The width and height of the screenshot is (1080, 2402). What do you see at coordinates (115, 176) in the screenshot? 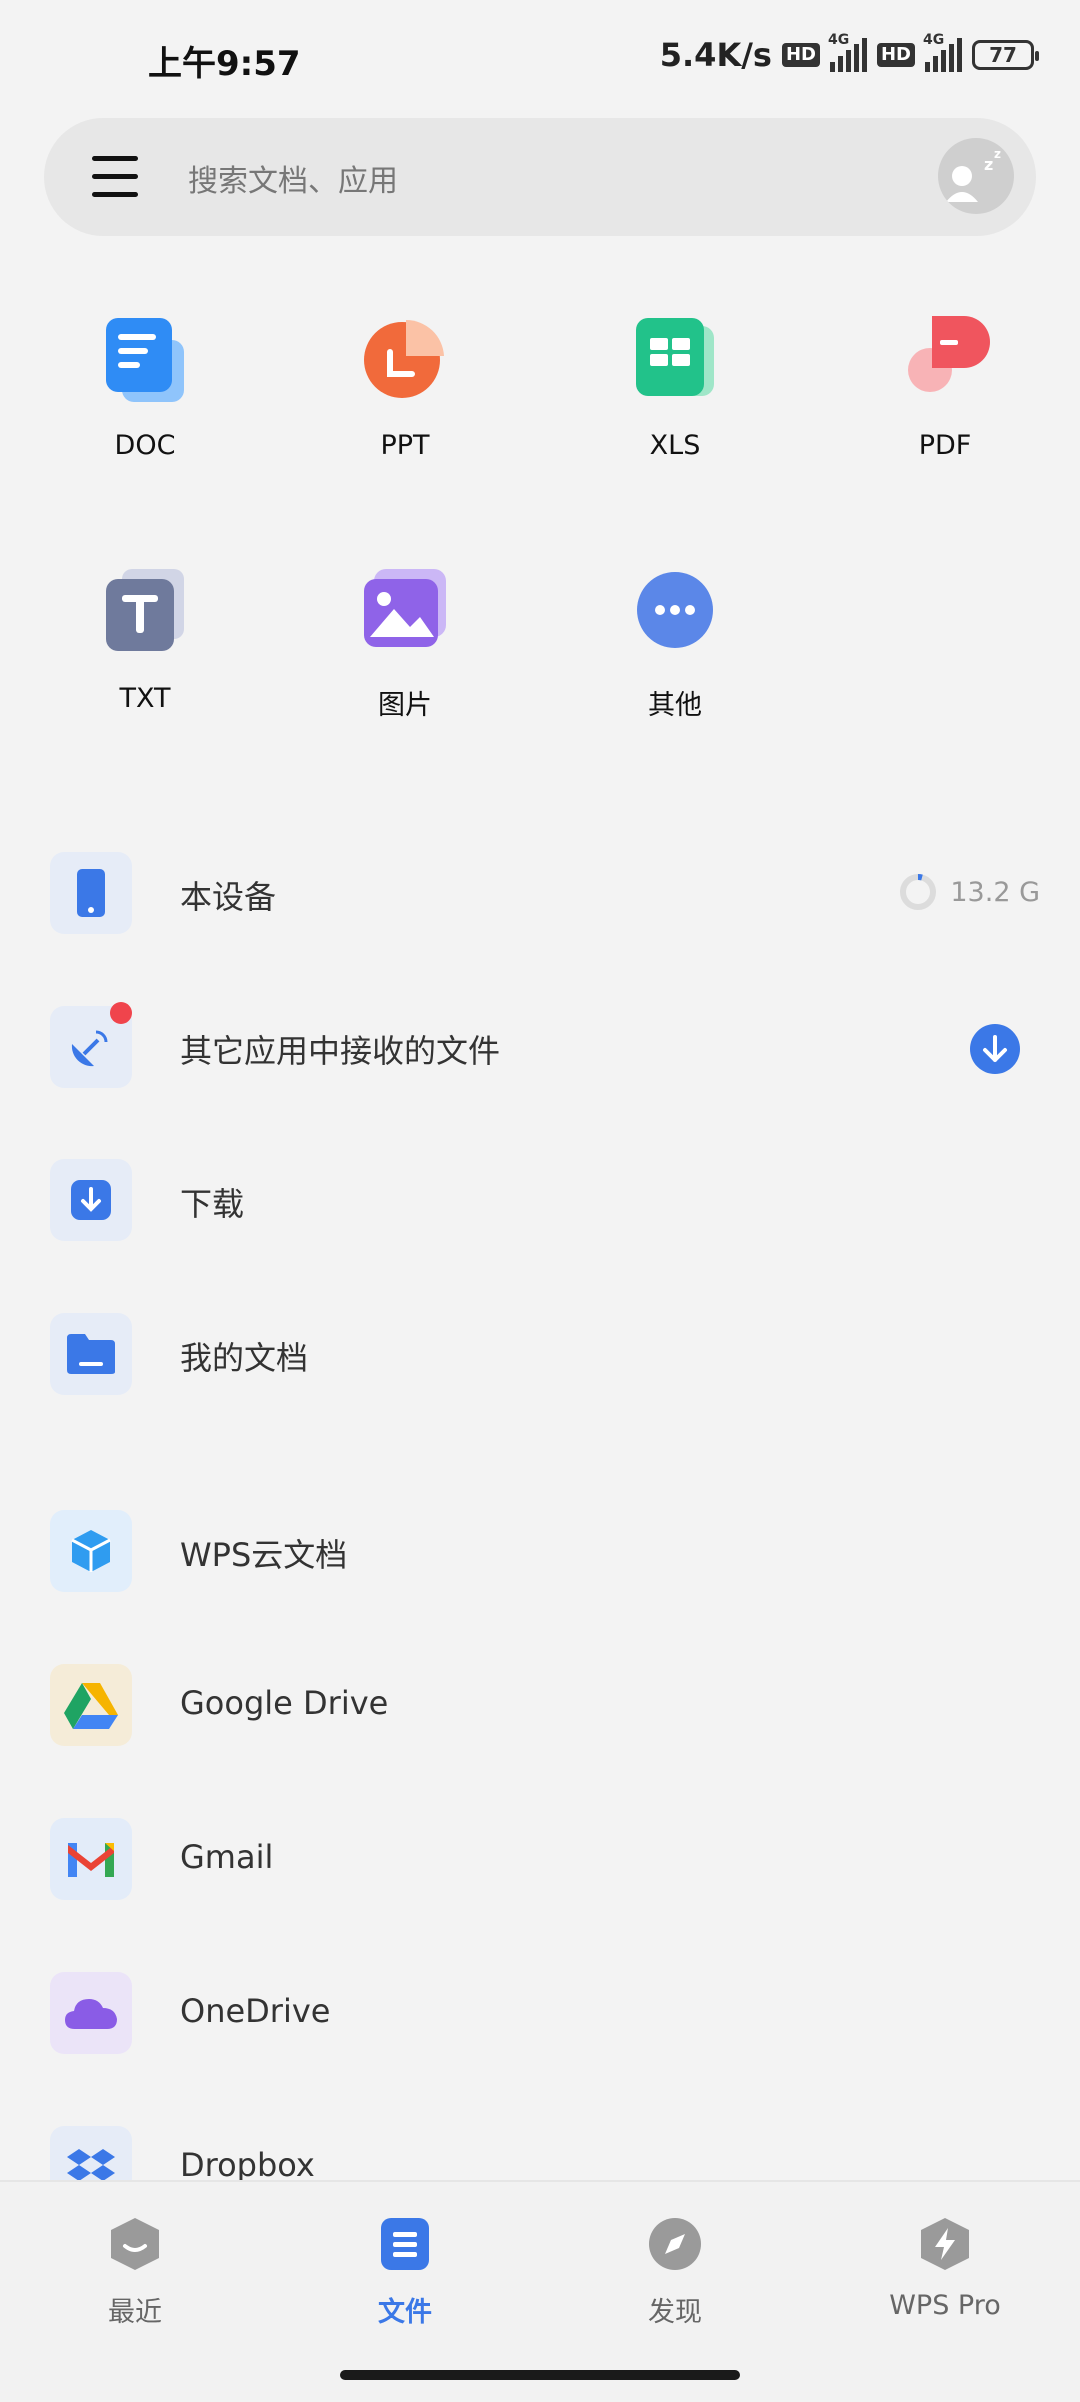
I see `menu-icon` at bounding box center [115, 176].